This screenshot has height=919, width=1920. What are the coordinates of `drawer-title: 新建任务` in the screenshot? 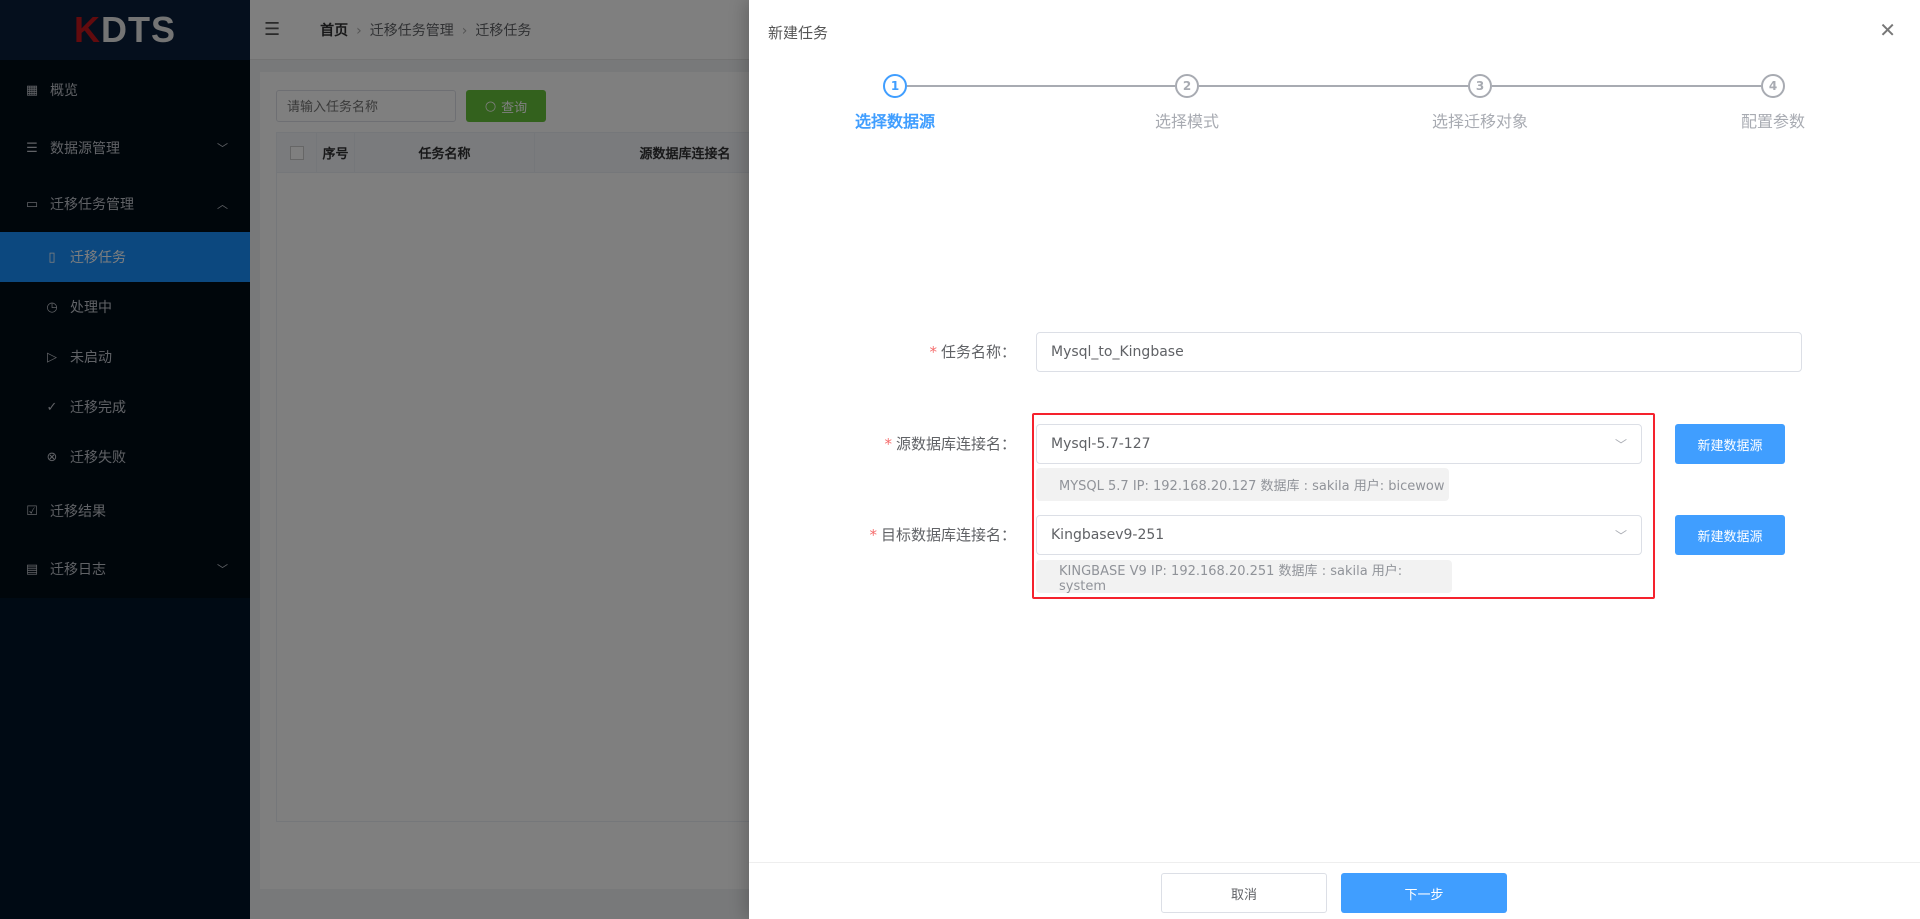 It's located at (798, 33).